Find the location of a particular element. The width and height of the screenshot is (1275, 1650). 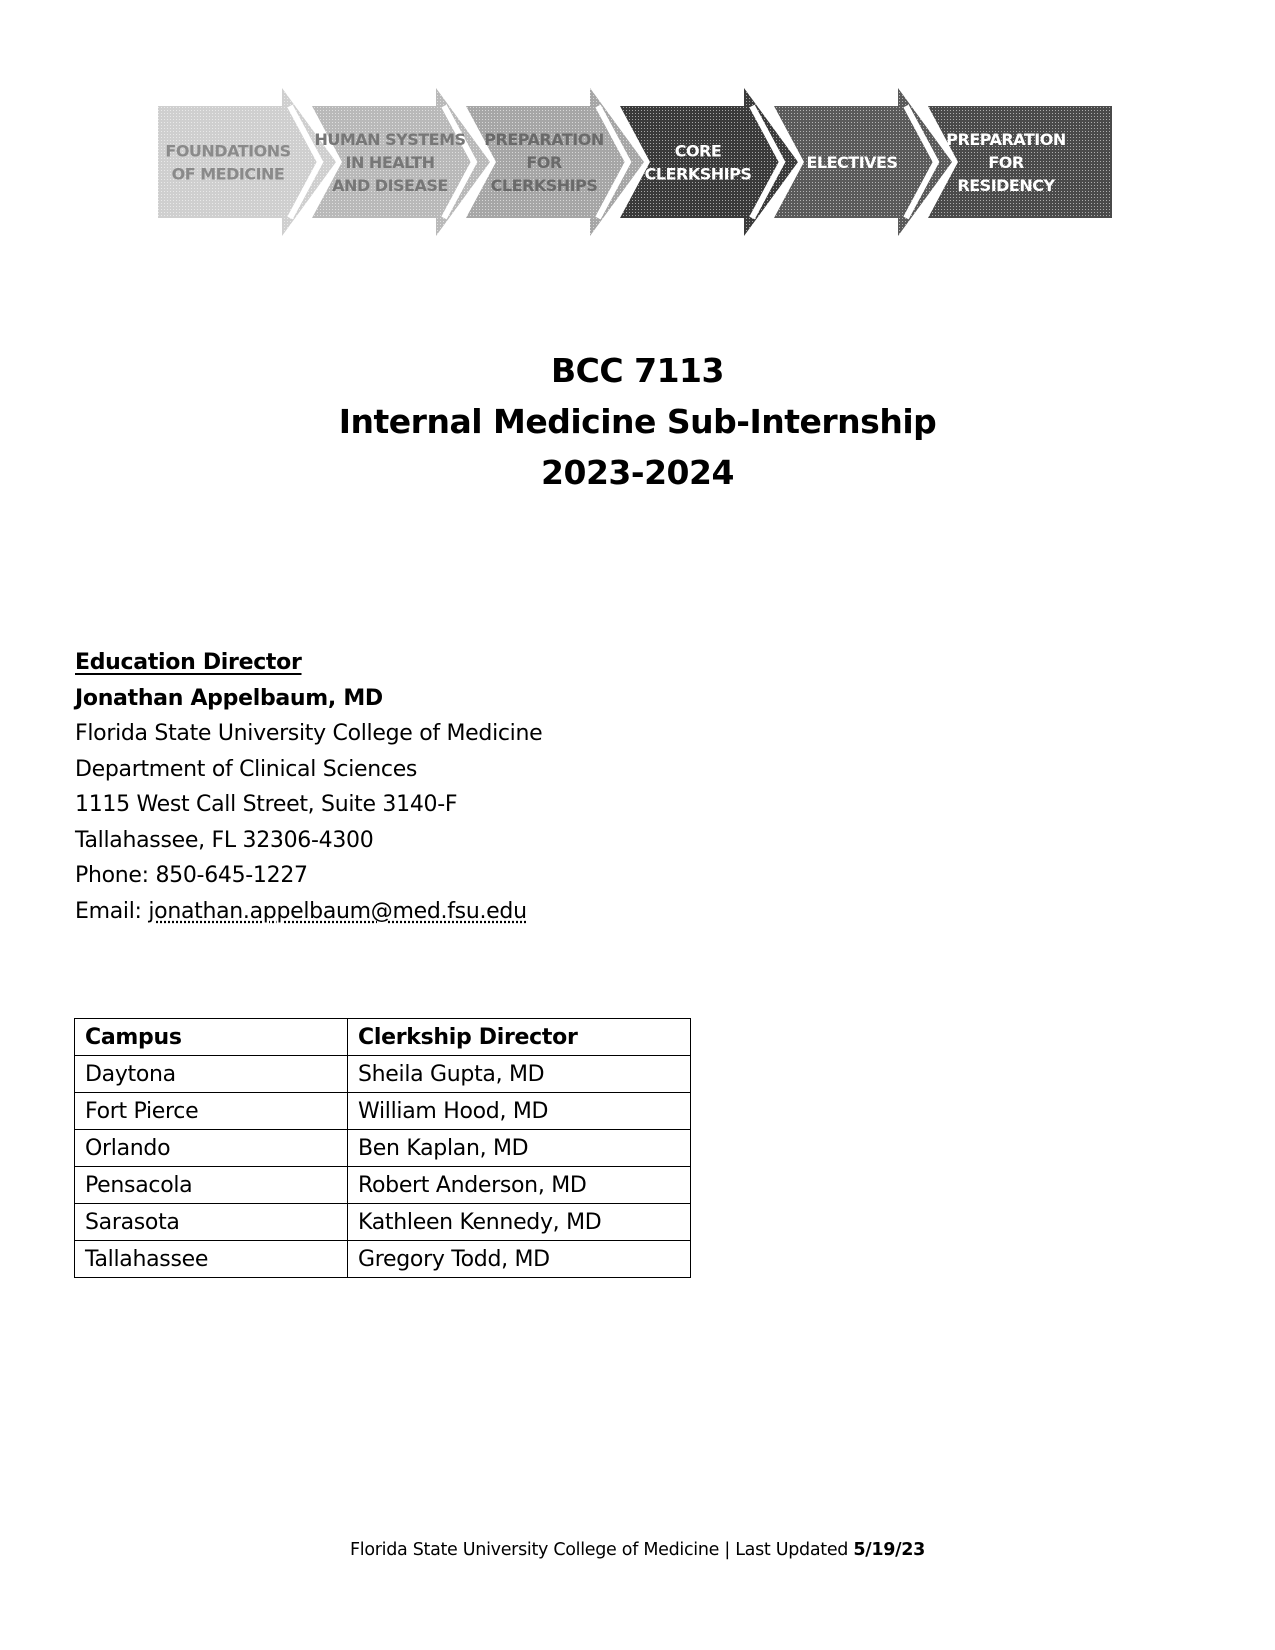

campus-cell: Orlando is located at coordinates (211, 1148).